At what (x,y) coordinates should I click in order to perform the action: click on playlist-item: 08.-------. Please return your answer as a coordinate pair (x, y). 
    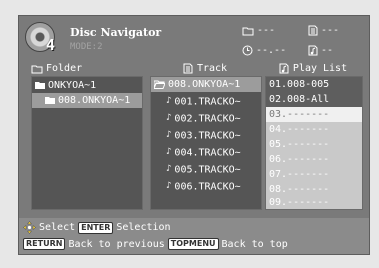
    Looking at the image, I should click on (314, 189).